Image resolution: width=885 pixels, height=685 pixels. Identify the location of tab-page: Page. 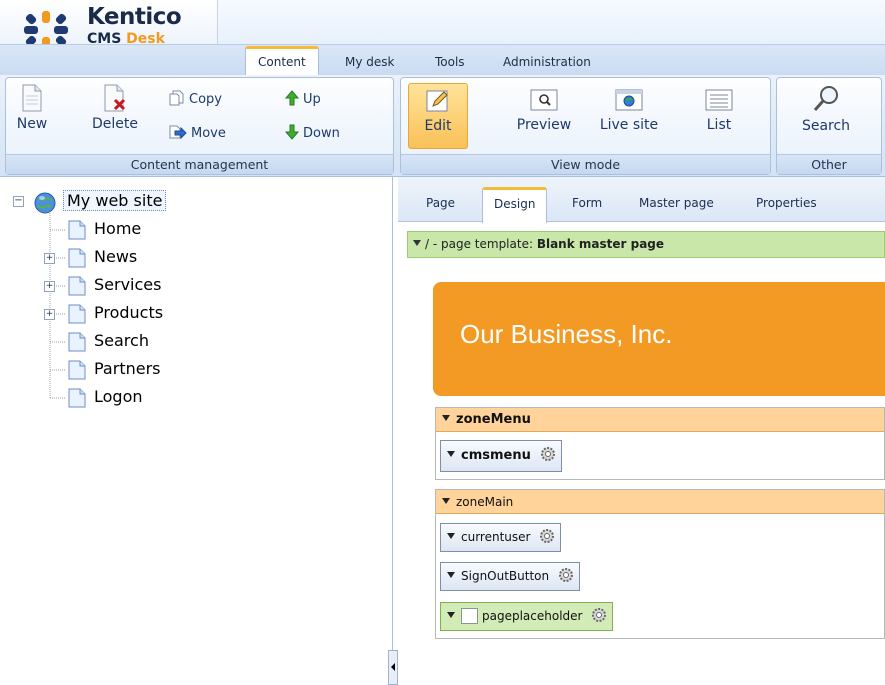
(440, 203).